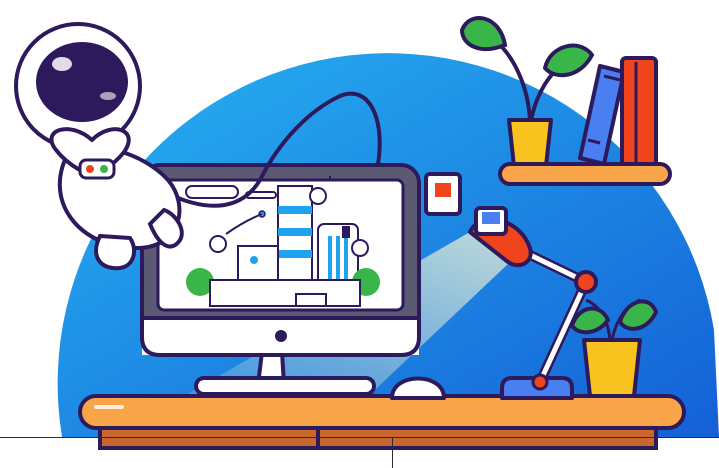  What do you see at coordinates (382, 422) in the screenshot?
I see `desk-icon` at bounding box center [382, 422].